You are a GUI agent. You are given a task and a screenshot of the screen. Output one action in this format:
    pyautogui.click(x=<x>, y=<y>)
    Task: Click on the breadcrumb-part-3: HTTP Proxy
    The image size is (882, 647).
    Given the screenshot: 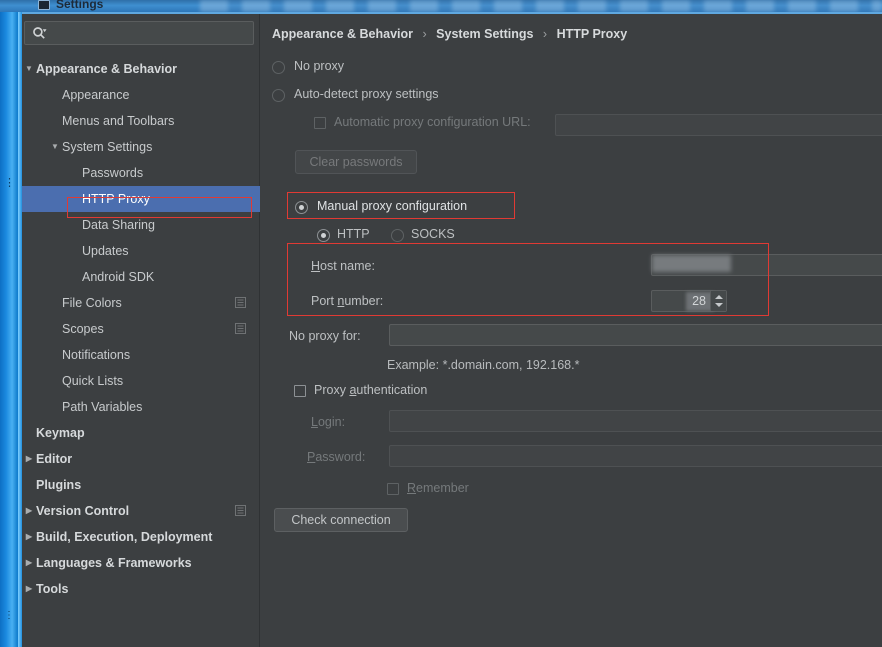 What is the action you would take?
    pyautogui.click(x=592, y=34)
    